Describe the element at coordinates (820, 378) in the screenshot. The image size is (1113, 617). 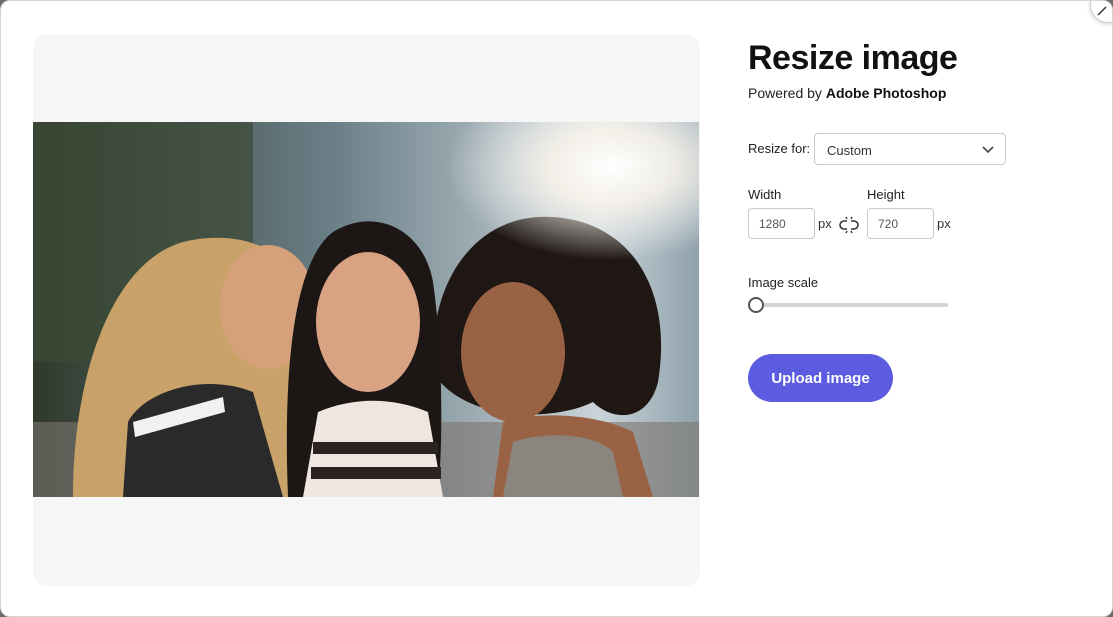
I see `upload-image-button: Upload image` at that location.